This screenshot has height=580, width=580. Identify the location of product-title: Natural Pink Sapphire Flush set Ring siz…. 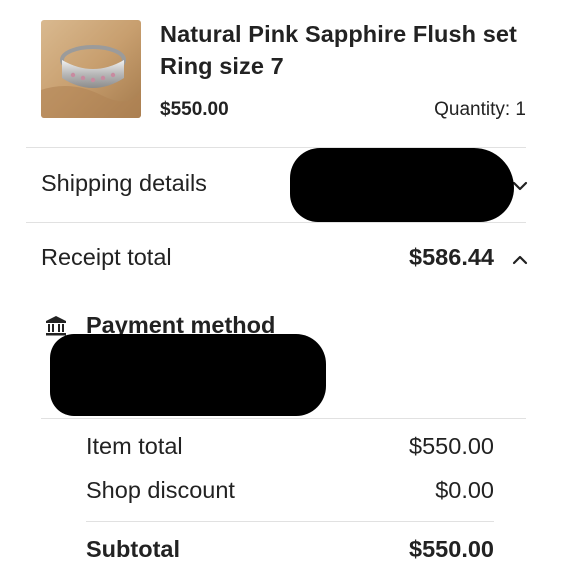
(345, 50).